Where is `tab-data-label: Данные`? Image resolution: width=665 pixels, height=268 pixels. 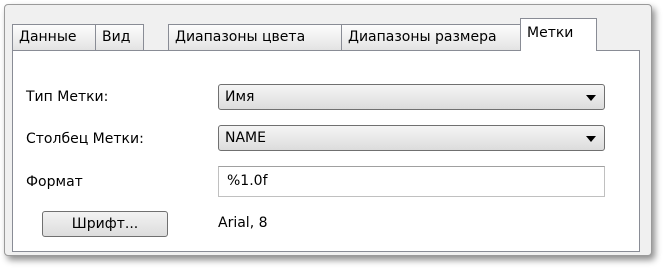
tab-data-label: Данные is located at coordinates (48, 37).